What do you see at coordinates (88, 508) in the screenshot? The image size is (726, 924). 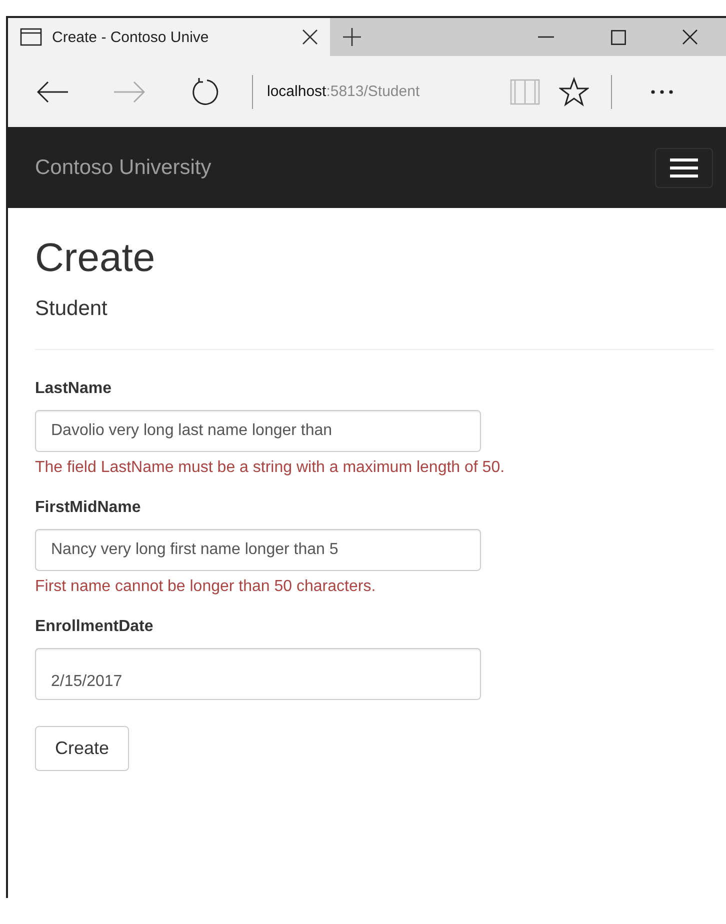 I see `field-label: FirstMidName` at bounding box center [88, 508].